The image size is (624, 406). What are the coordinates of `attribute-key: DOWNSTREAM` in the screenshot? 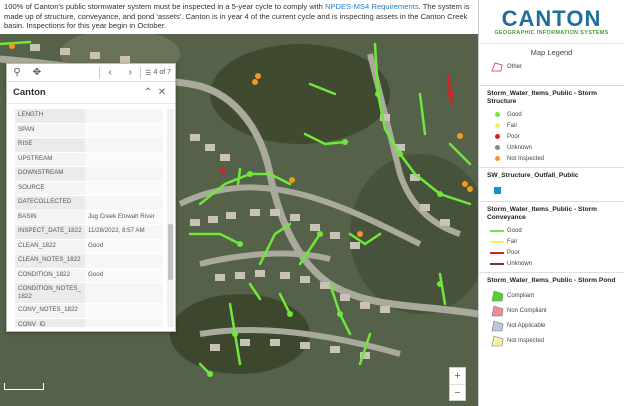 It's located at (50, 174).